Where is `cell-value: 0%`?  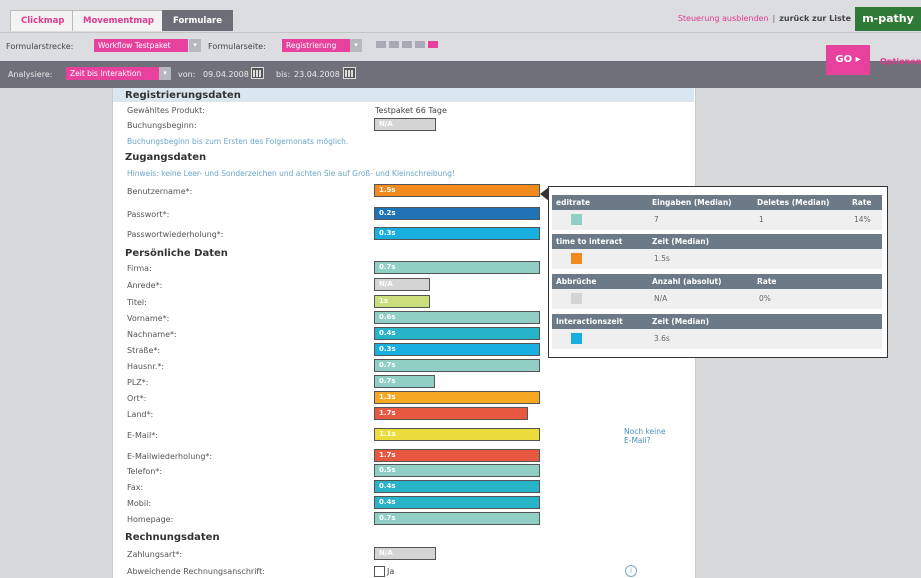 cell-value: 0% is located at coordinates (765, 298).